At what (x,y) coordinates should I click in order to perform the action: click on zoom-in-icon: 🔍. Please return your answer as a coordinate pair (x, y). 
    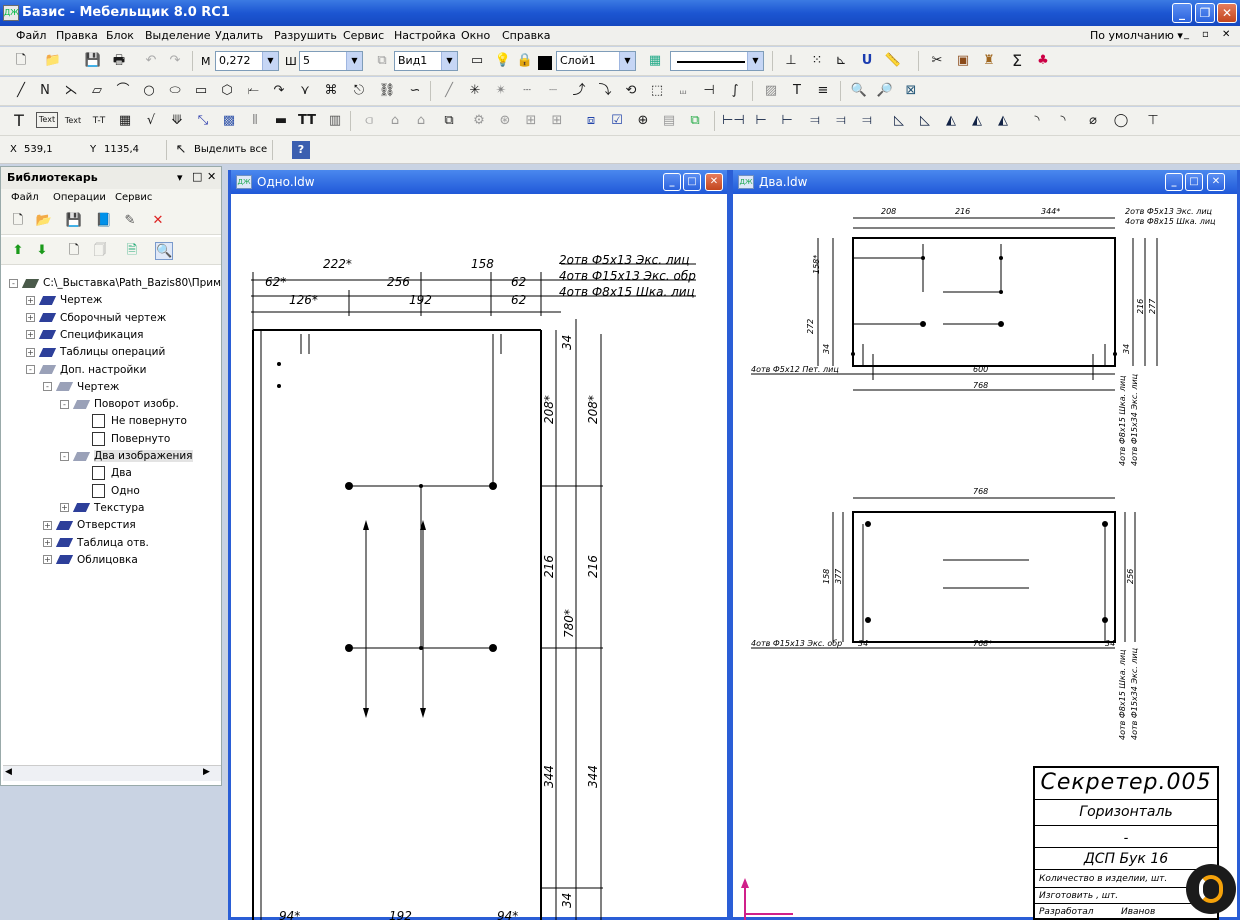
    Looking at the image, I should click on (859, 91).